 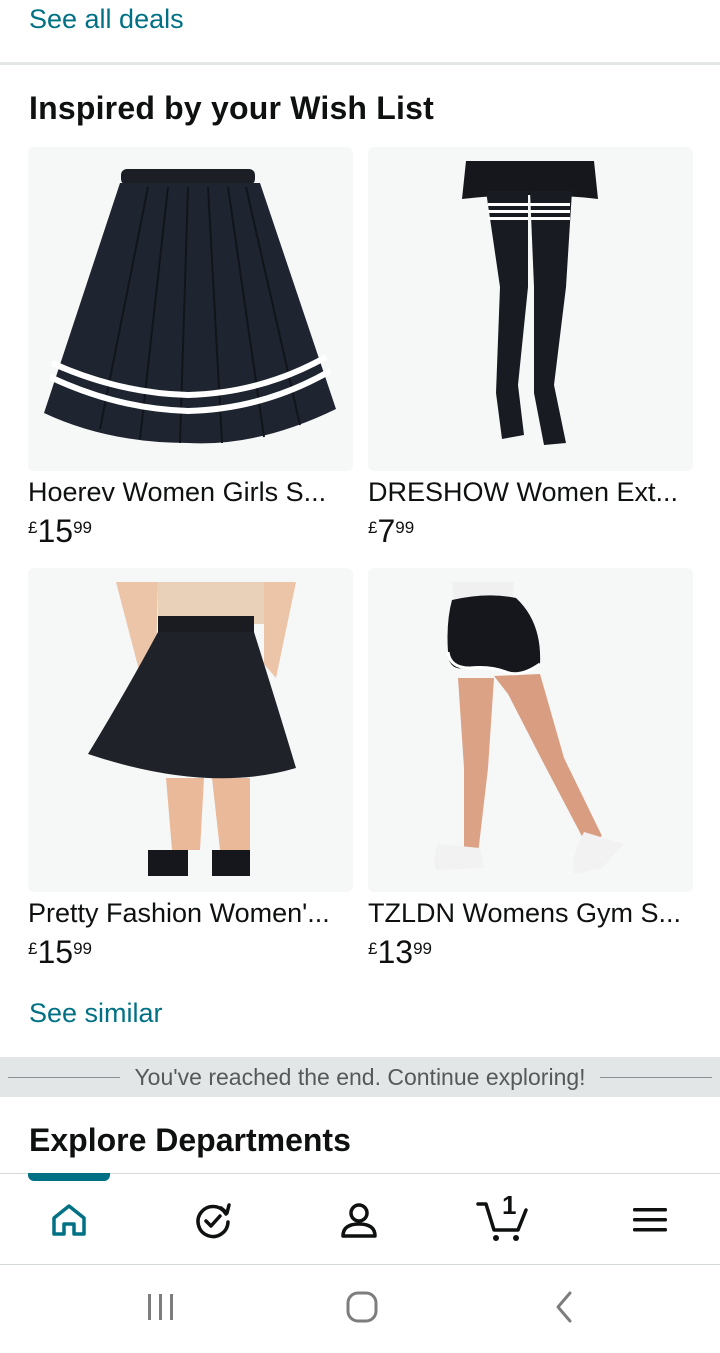 I want to click on menu-icon, so click(x=650, y=1220).